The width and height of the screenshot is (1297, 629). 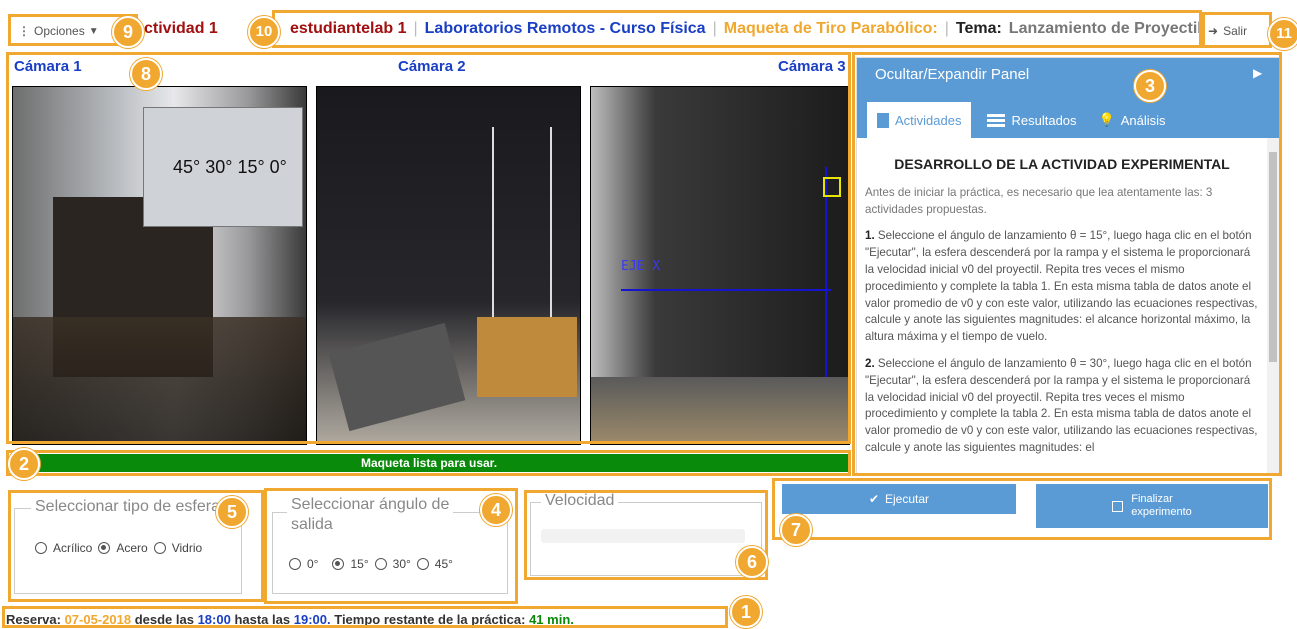 I want to click on badge-10: 10, so click(x=264, y=32).